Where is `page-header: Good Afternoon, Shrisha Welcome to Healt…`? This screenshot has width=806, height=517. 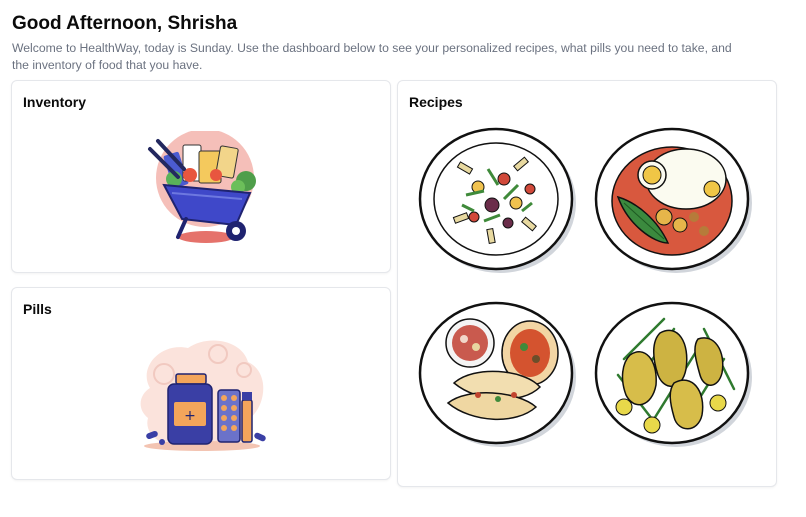 page-header: Good Afternoon, Shrisha Welcome to Healt… is located at coordinates (402, 43).